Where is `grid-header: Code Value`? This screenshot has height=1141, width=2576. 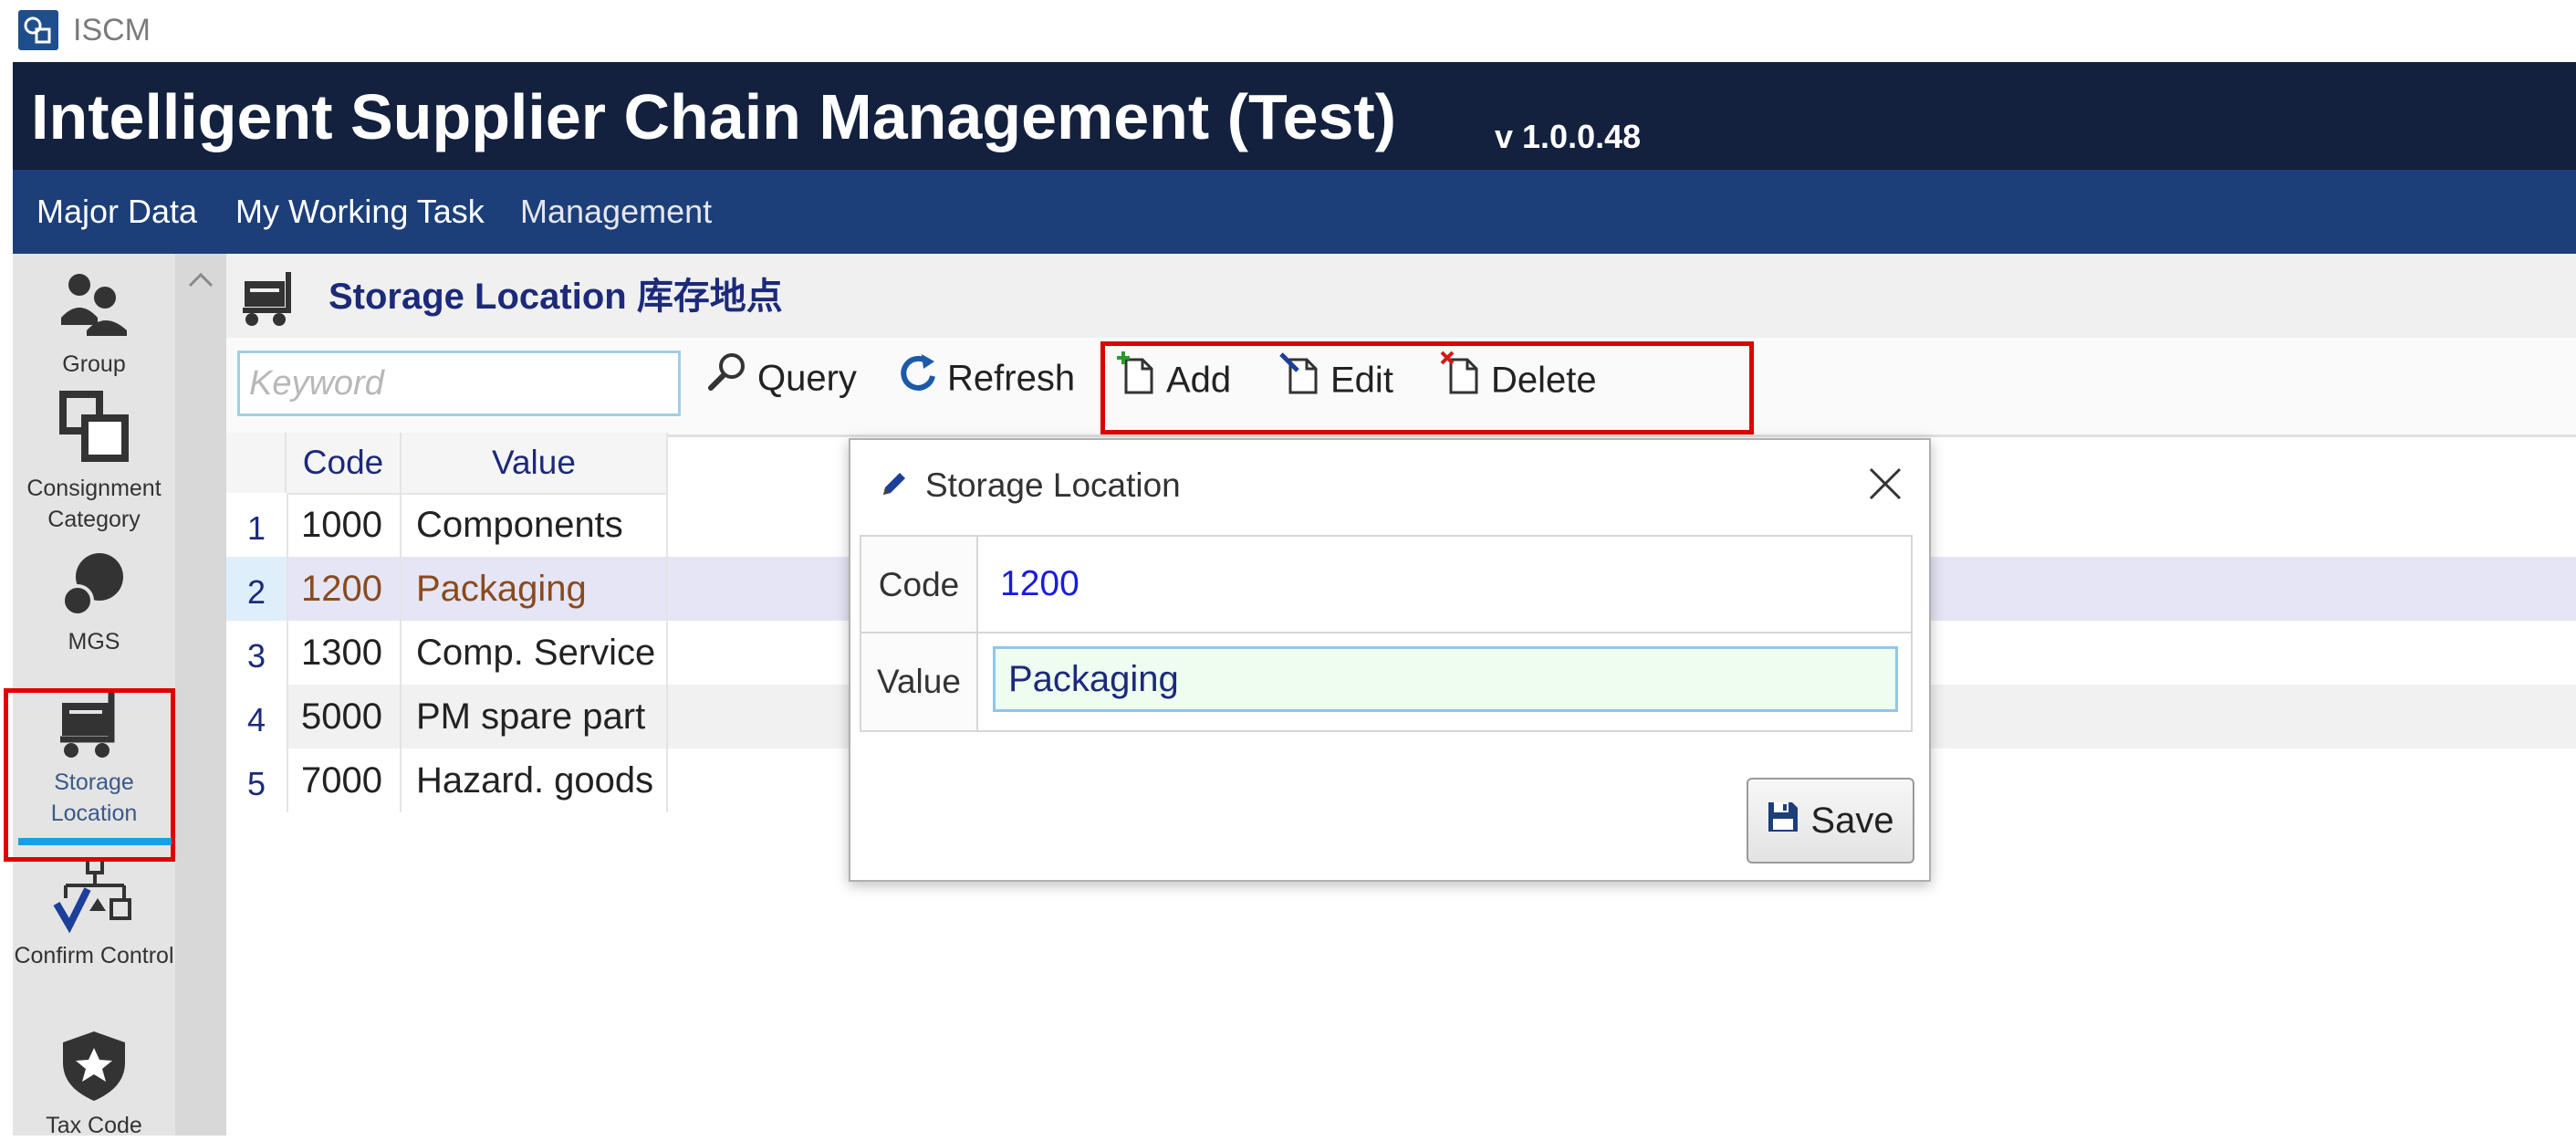
grid-header: Code Value is located at coordinates (447, 464).